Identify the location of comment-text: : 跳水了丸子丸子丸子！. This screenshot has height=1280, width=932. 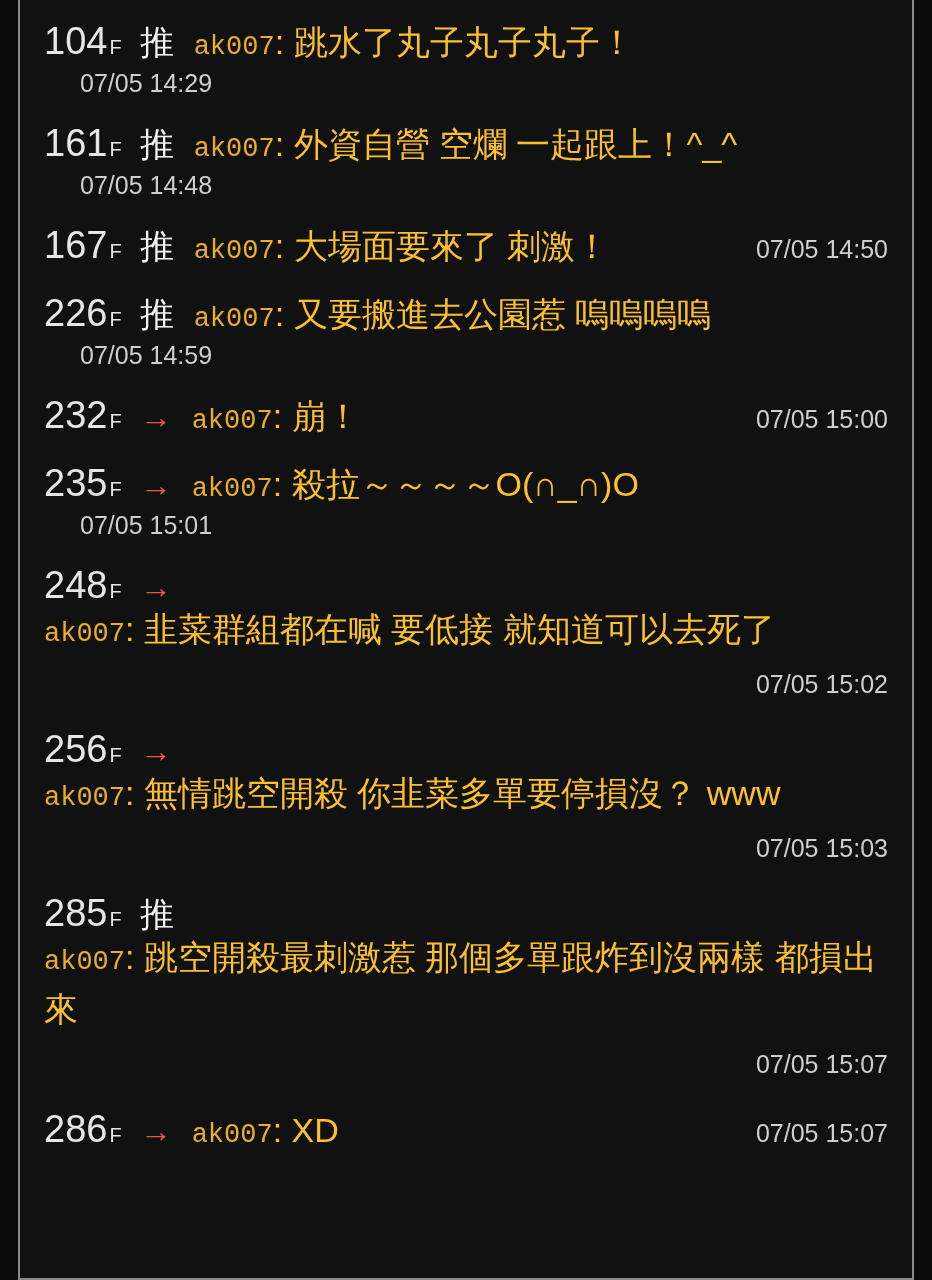
(454, 42).